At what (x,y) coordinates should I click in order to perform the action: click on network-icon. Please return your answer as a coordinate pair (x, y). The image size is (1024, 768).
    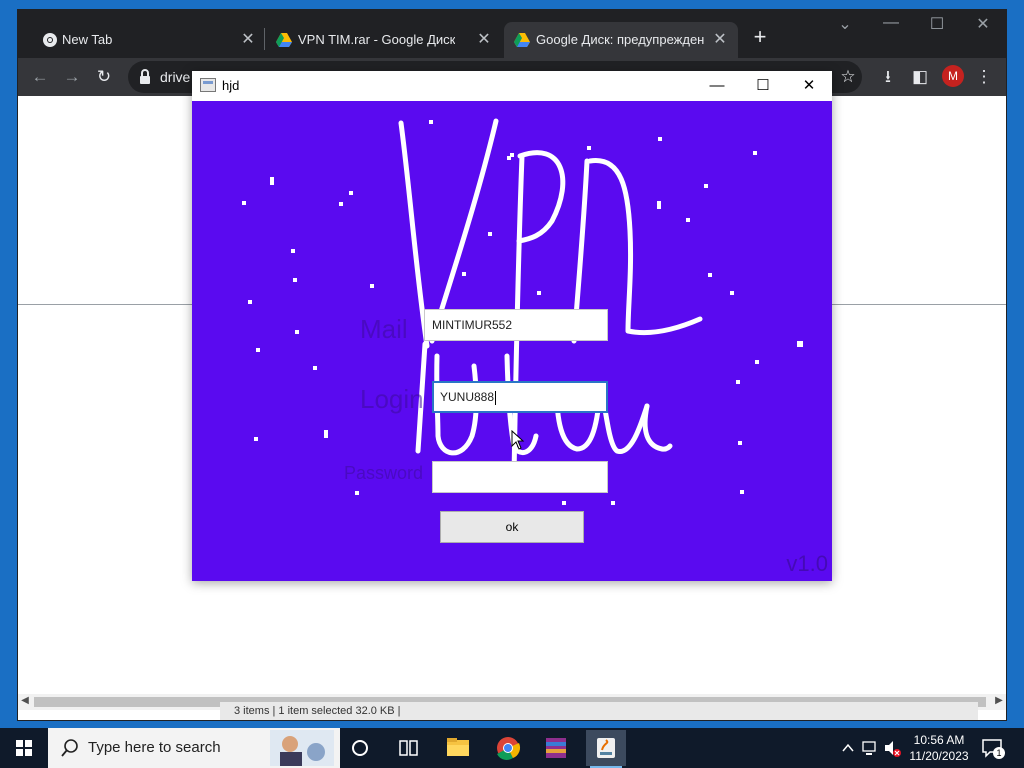
    Looking at the image, I should click on (870, 748).